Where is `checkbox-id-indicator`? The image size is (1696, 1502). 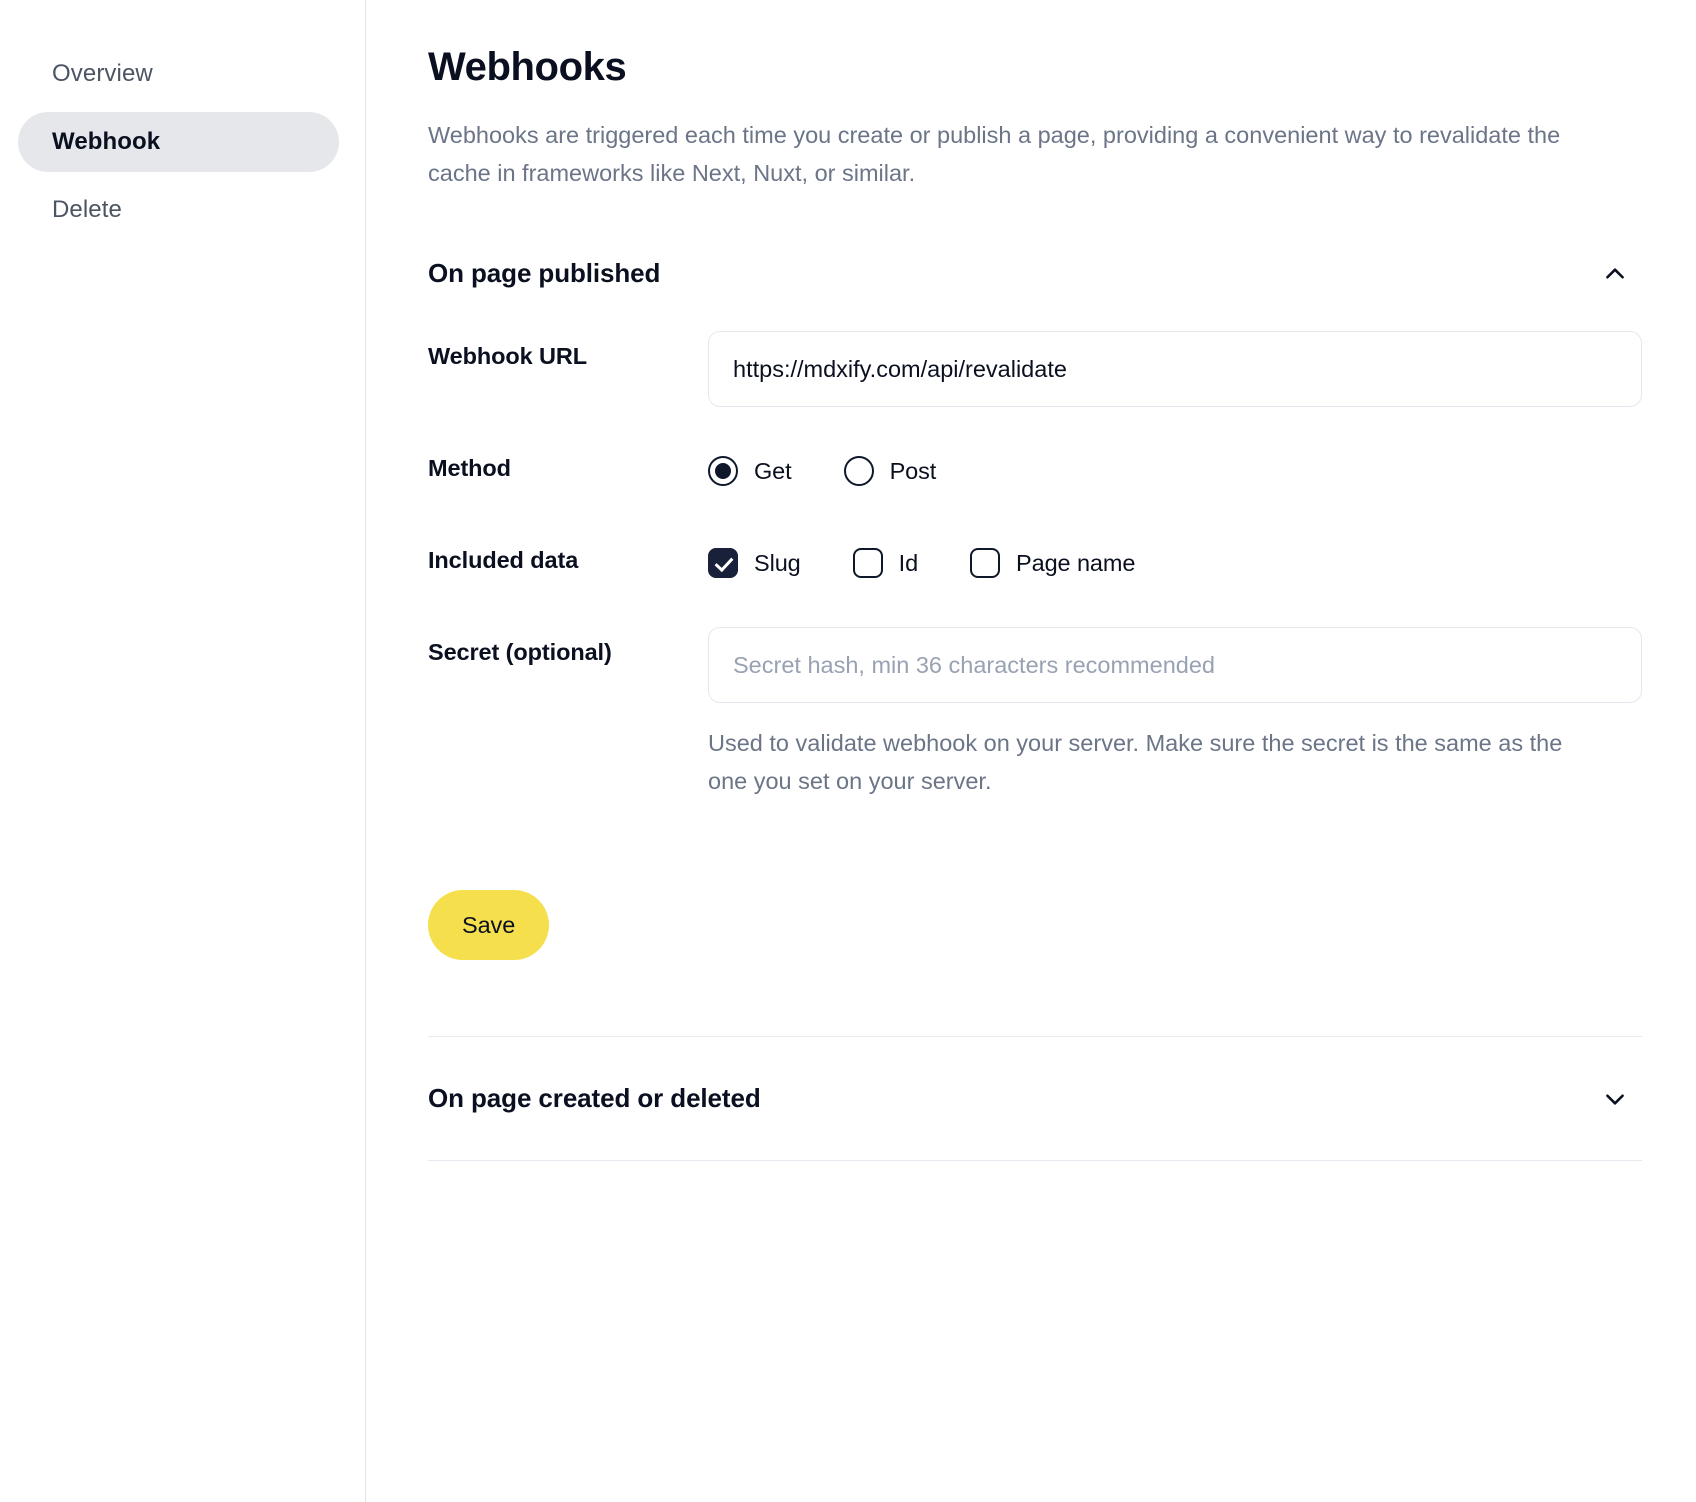
checkbox-id-indicator is located at coordinates (867, 563).